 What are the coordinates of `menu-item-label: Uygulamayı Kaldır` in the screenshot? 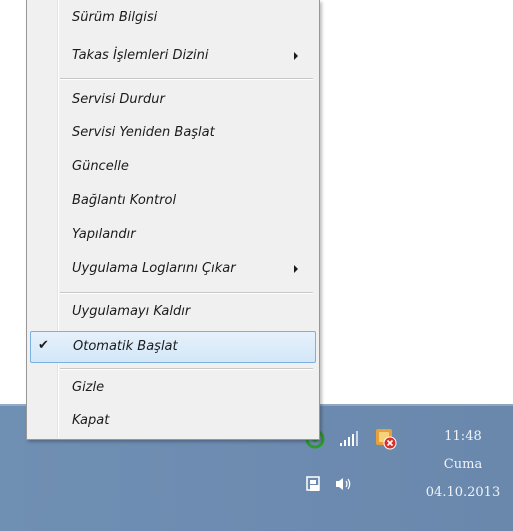 It's located at (131, 311).